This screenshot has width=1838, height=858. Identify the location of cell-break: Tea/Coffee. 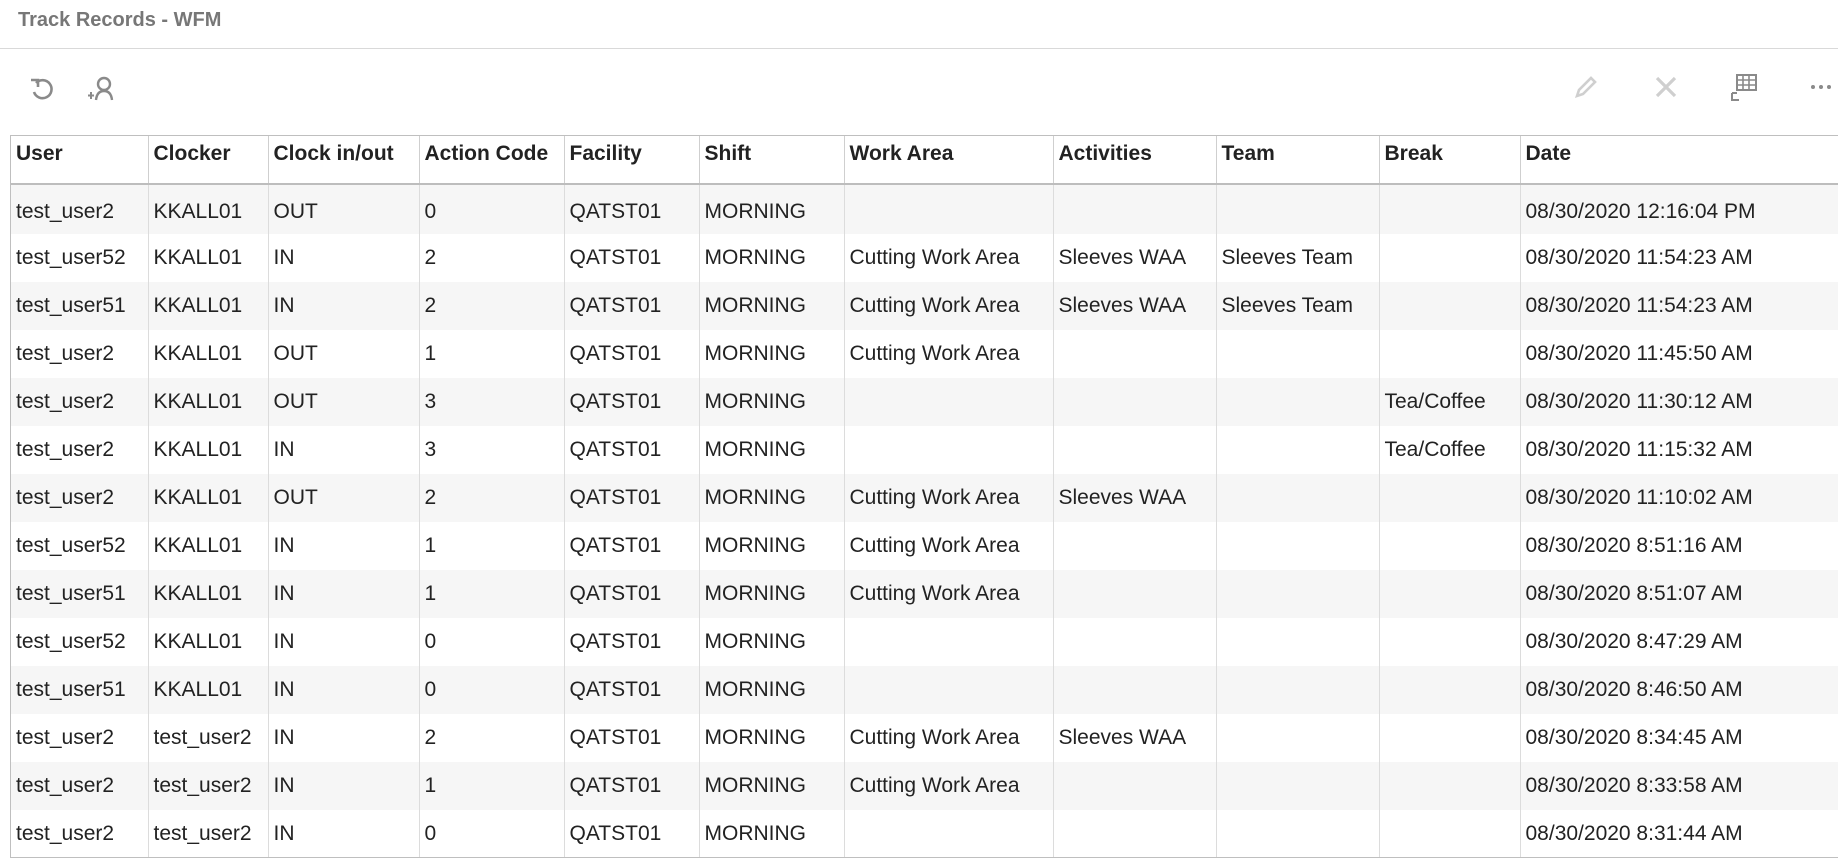
(1450, 402).